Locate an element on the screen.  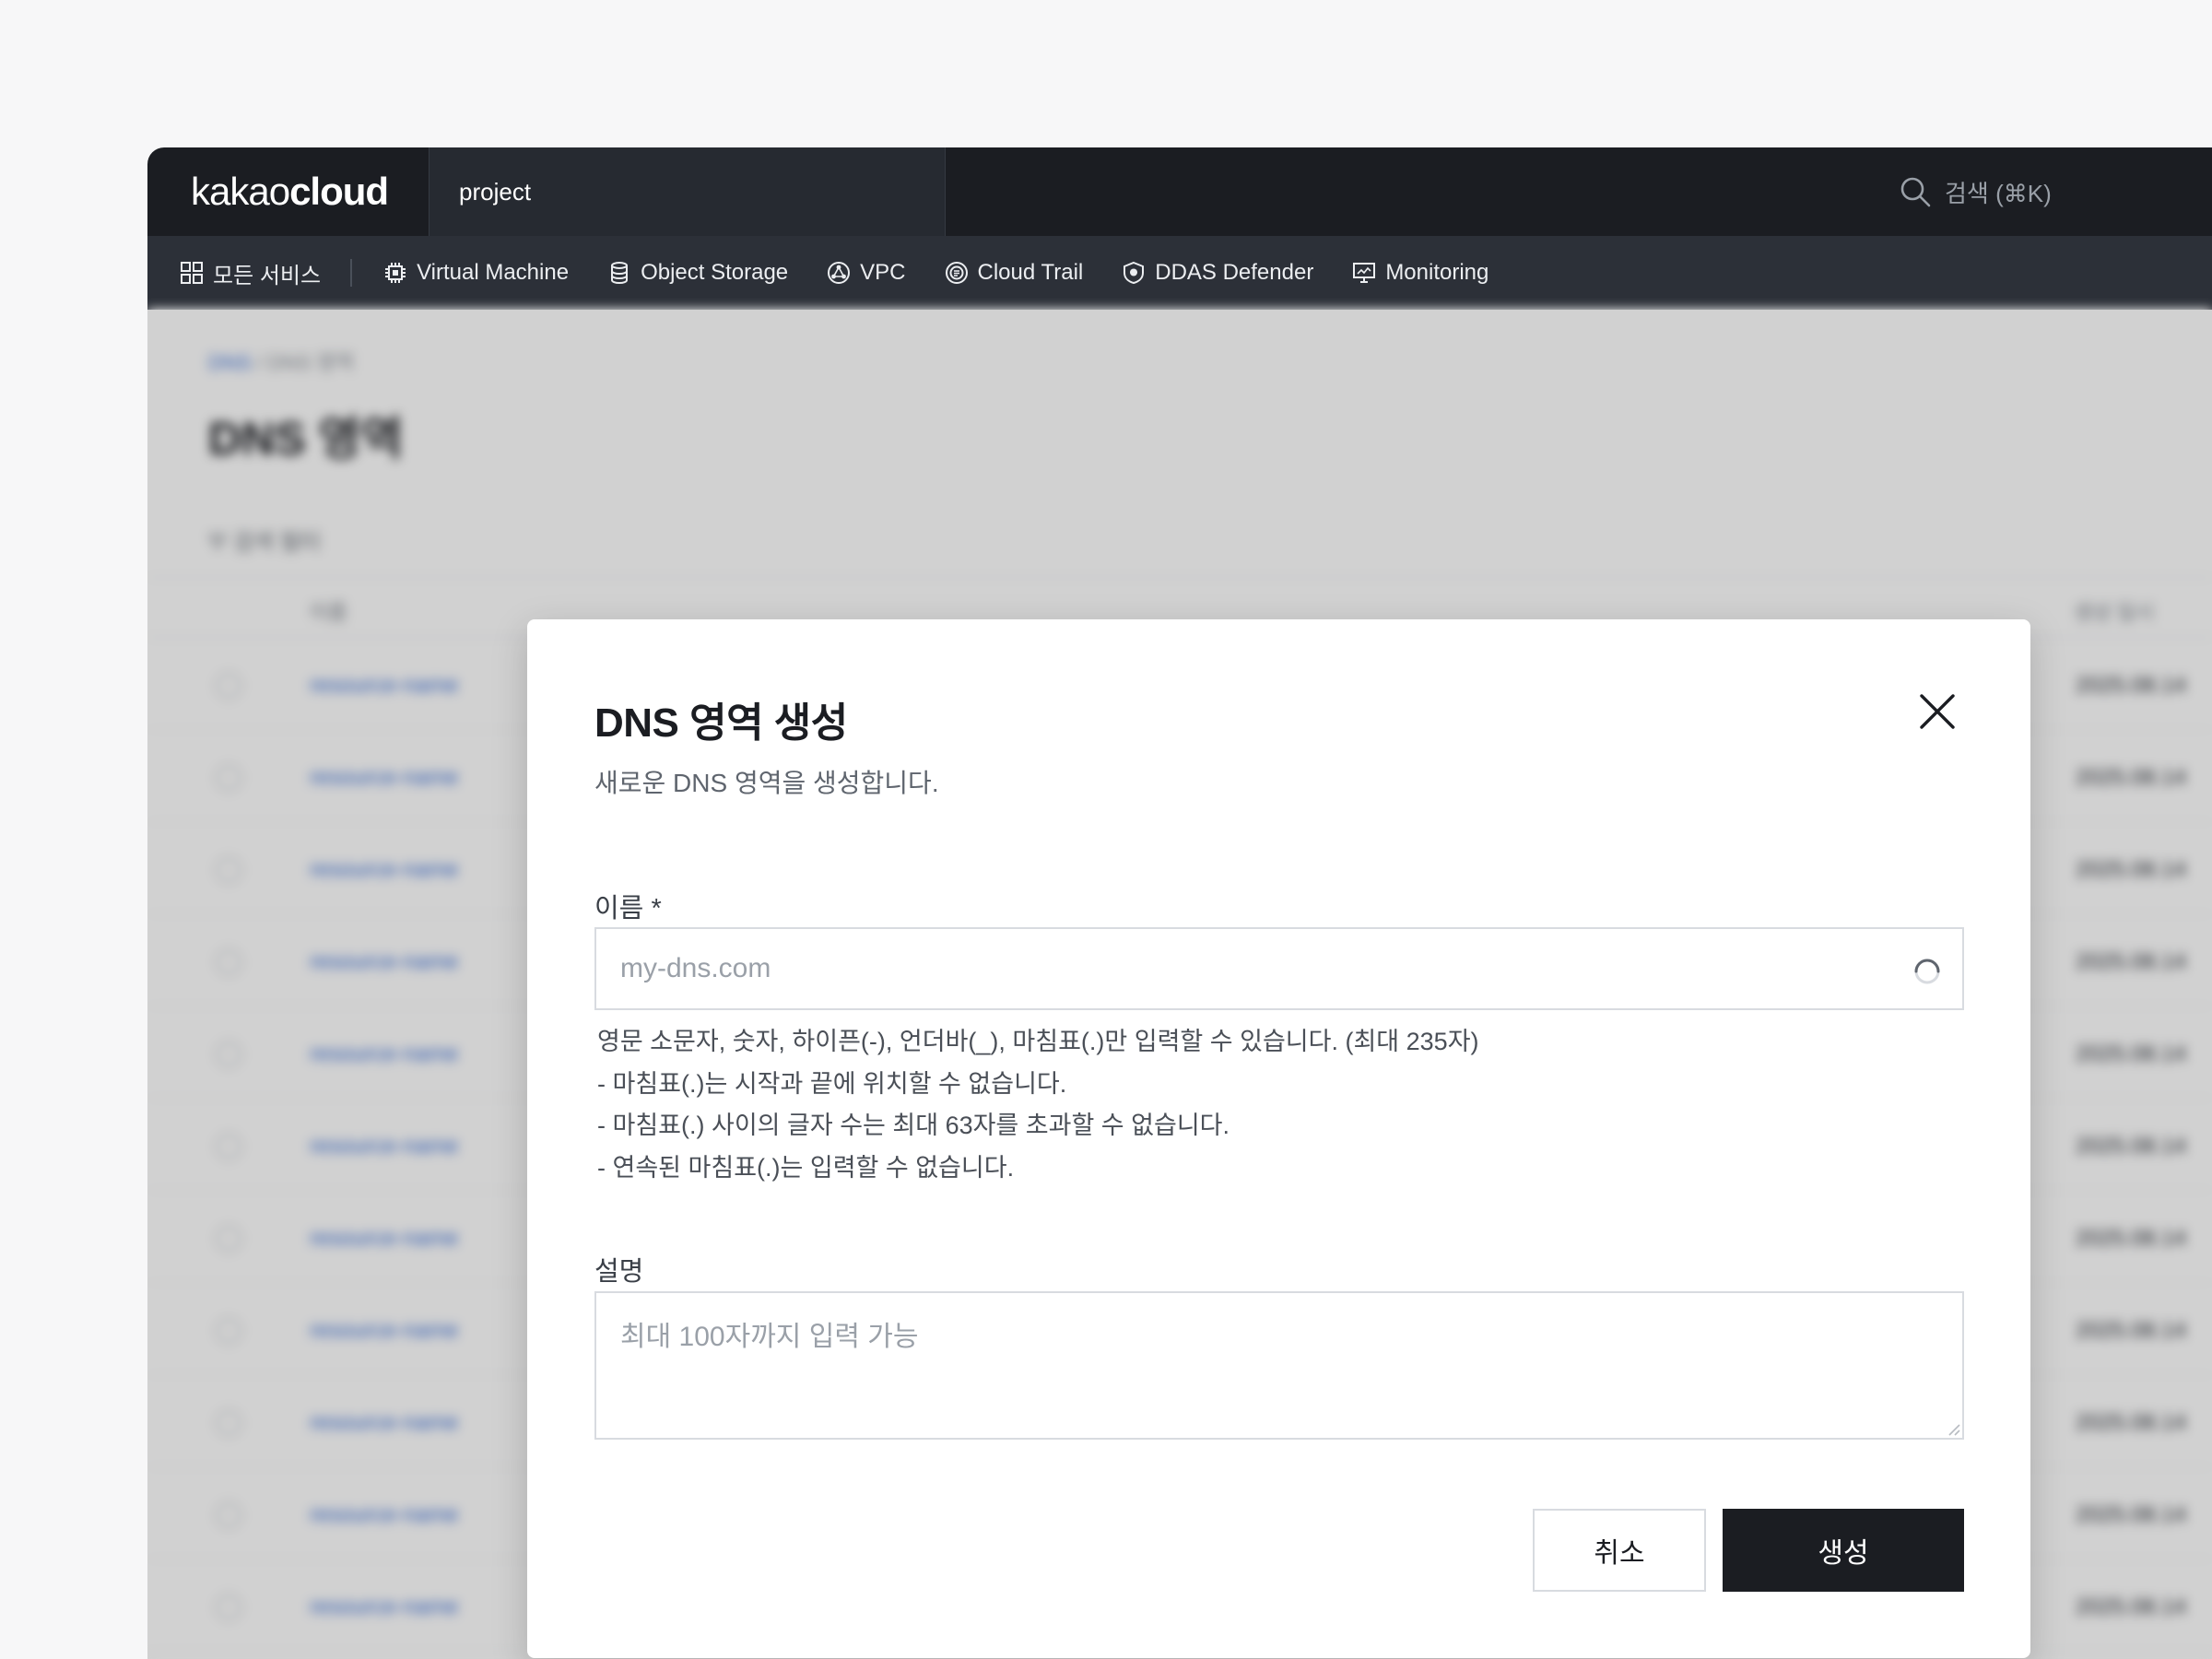
help-line: - 마침표(.) 사이의 글자 수는 최대 63자를 초과할 수 없습니다. is located at coordinates (913, 1125).